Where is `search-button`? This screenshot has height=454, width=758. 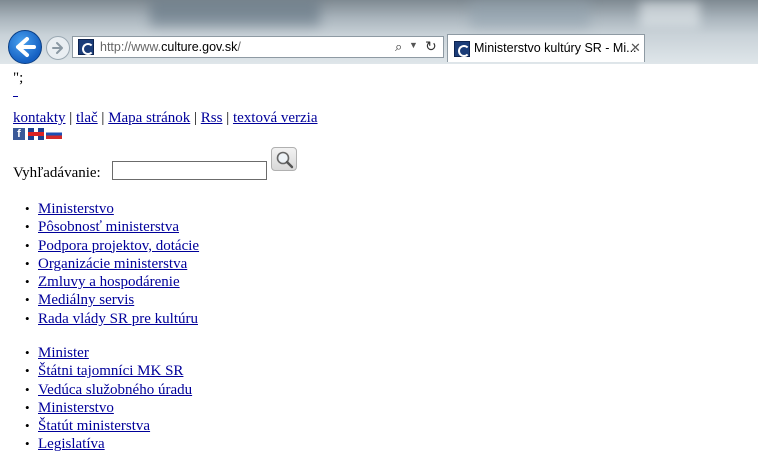
search-button is located at coordinates (284, 159).